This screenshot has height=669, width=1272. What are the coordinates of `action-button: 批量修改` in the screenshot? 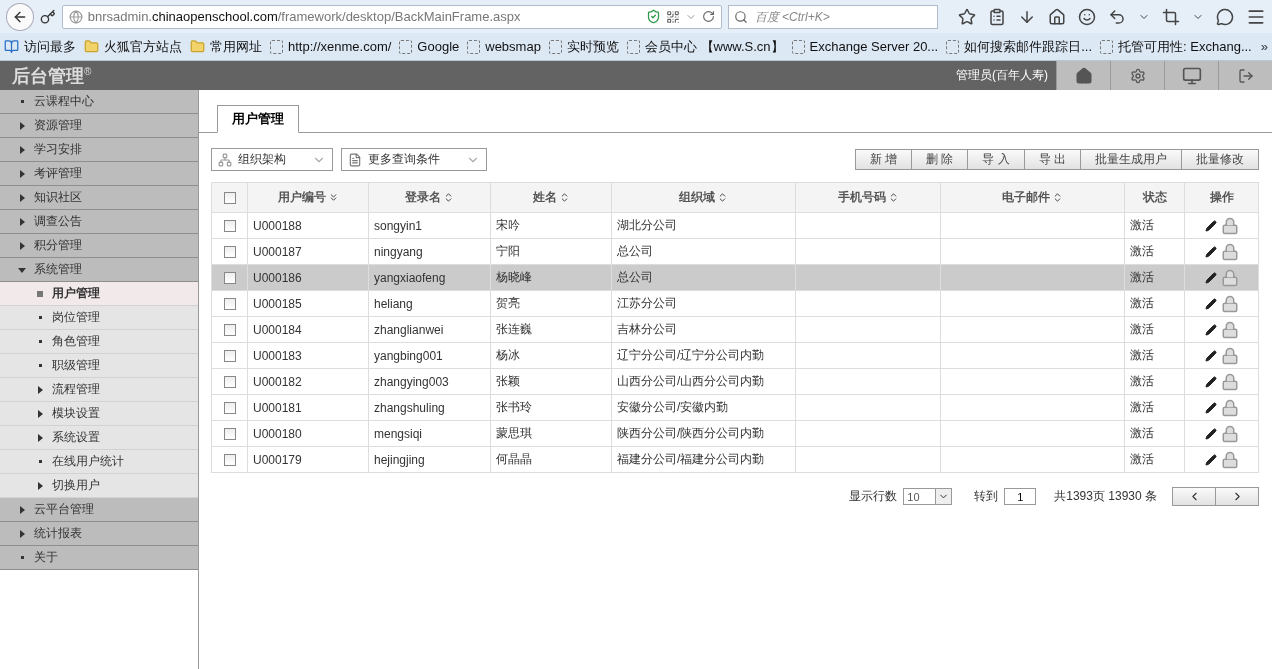 It's located at (1220, 159).